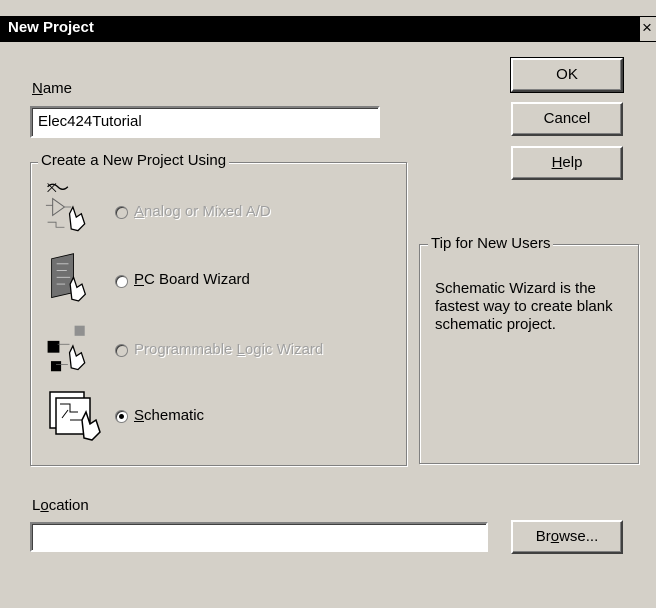 Image resolution: width=656 pixels, height=608 pixels. I want to click on title-bar: New Project ×, so click(328, 29).